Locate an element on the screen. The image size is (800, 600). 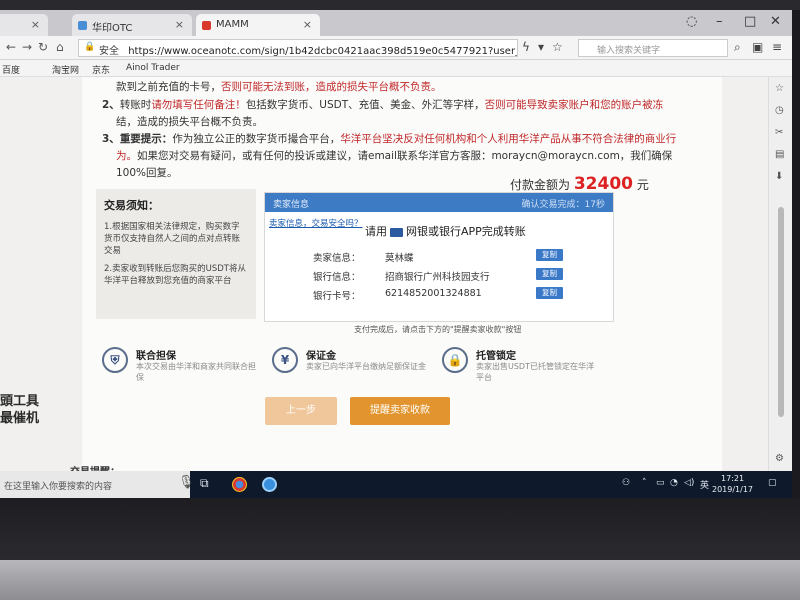
maximize-icon: □ is located at coordinates (750, 21).